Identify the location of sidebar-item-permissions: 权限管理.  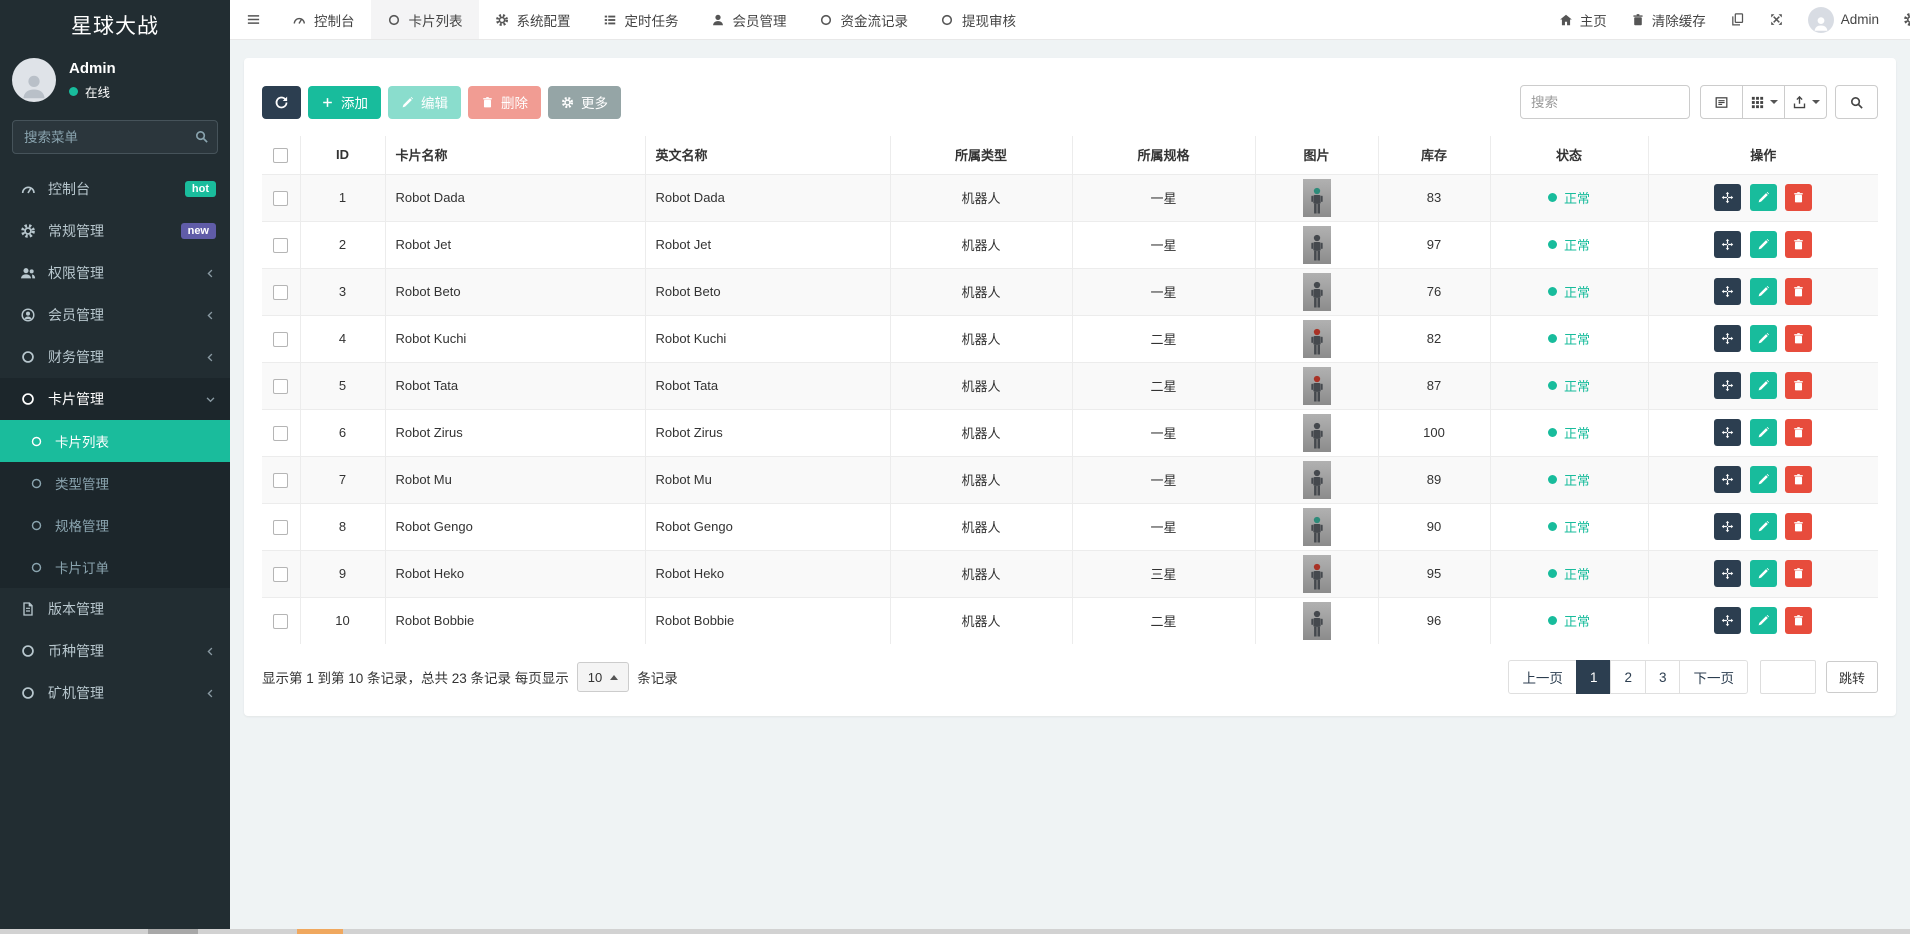
(115, 273).